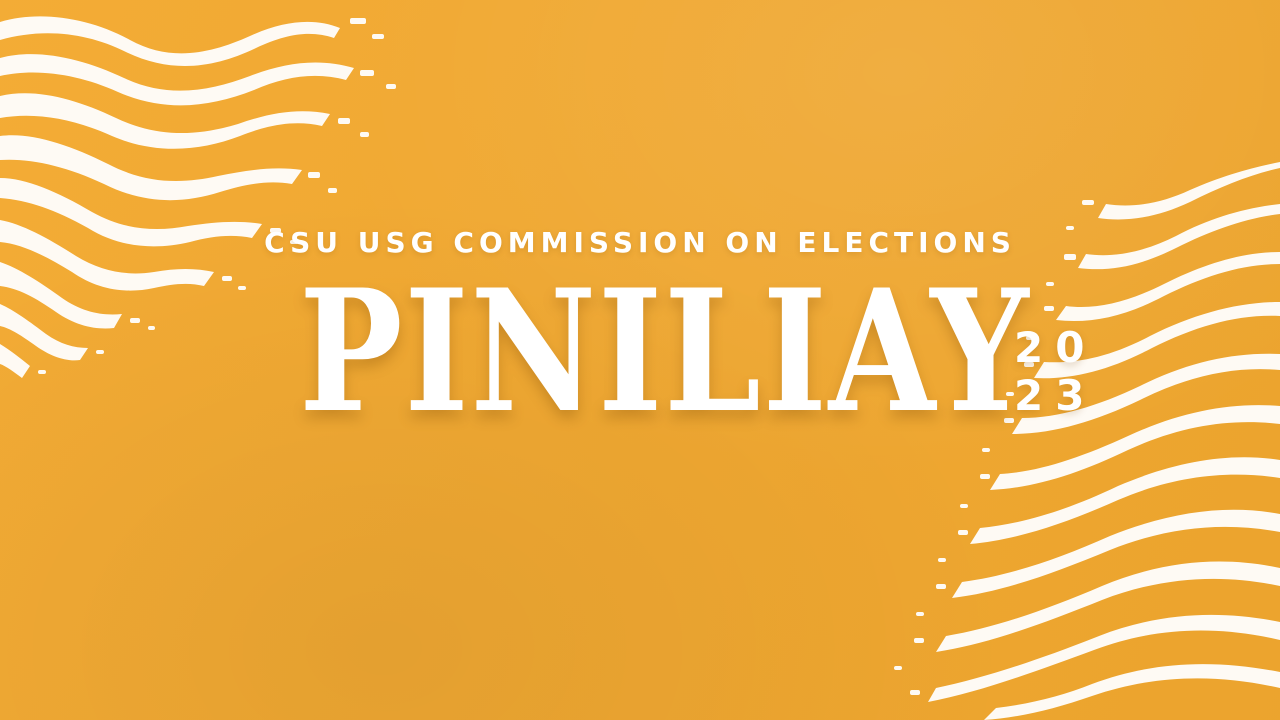  What do you see at coordinates (1055, 395) in the screenshot?
I see `year-bottom-digits: 23` at bounding box center [1055, 395].